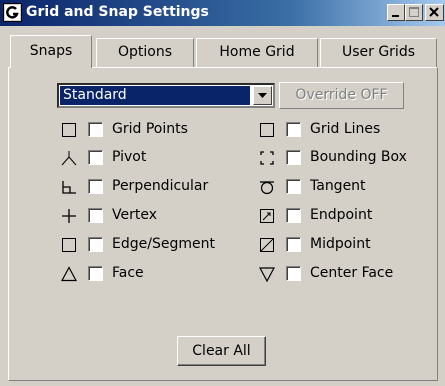  Describe the element at coordinates (396, 12) in the screenshot. I see `minimize-button` at that location.